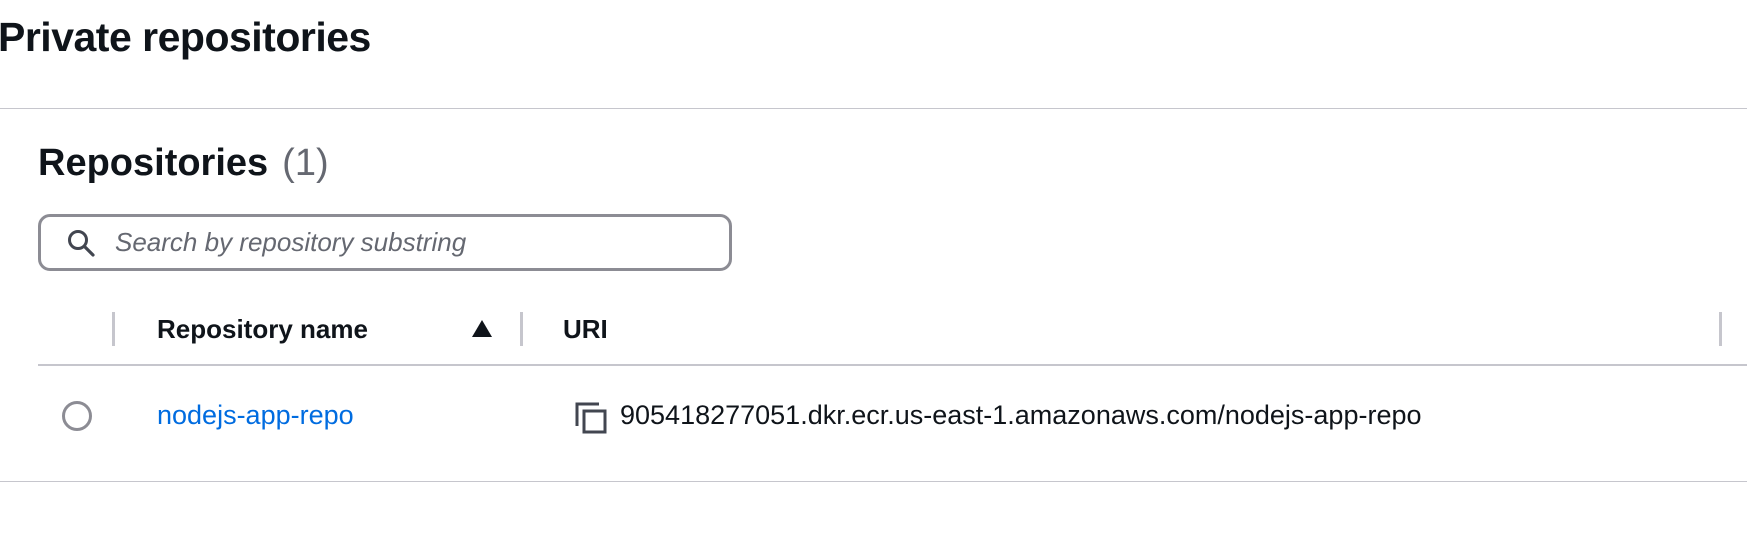 The image size is (1747, 535). What do you see at coordinates (185, 37) in the screenshot?
I see `page-title: Private repositories` at bounding box center [185, 37].